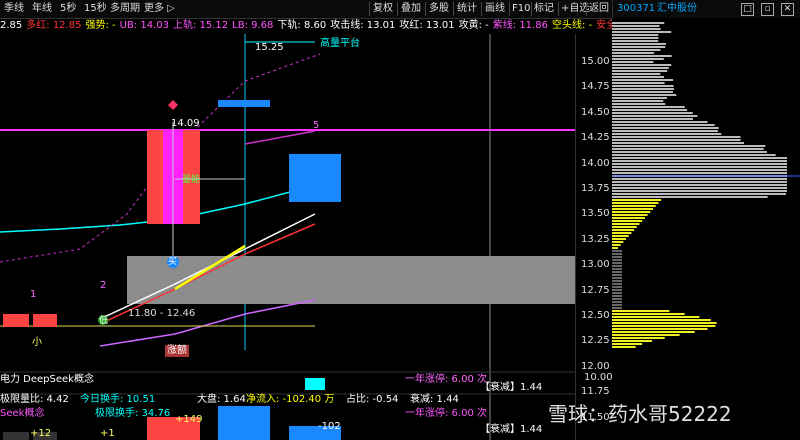 The image size is (800, 440). What do you see at coordinates (103, 286) in the screenshot?
I see `wave-two-label: 2` at bounding box center [103, 286].